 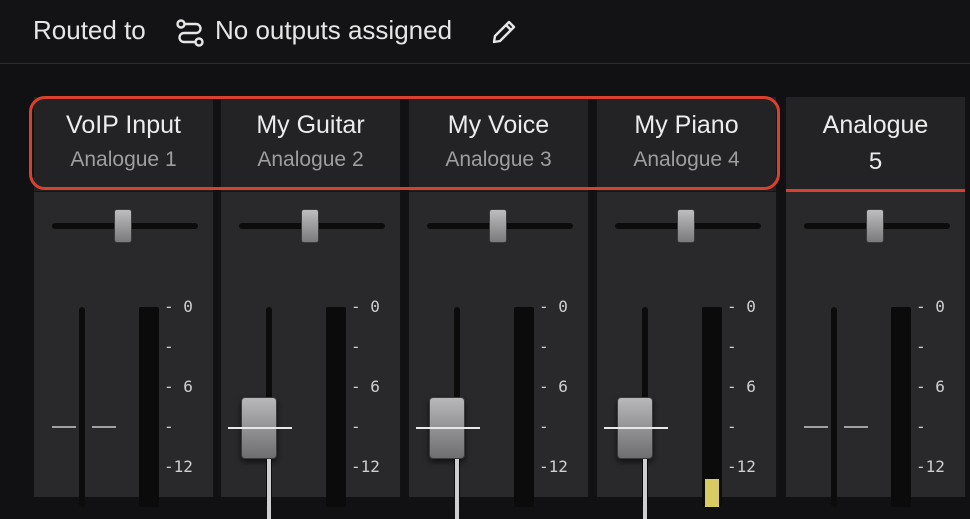 What do you see at coordinates (686, 144) in the screenshot?
I see `channel-header: My Piano Analogue 4` at bounding box center [686, 144].